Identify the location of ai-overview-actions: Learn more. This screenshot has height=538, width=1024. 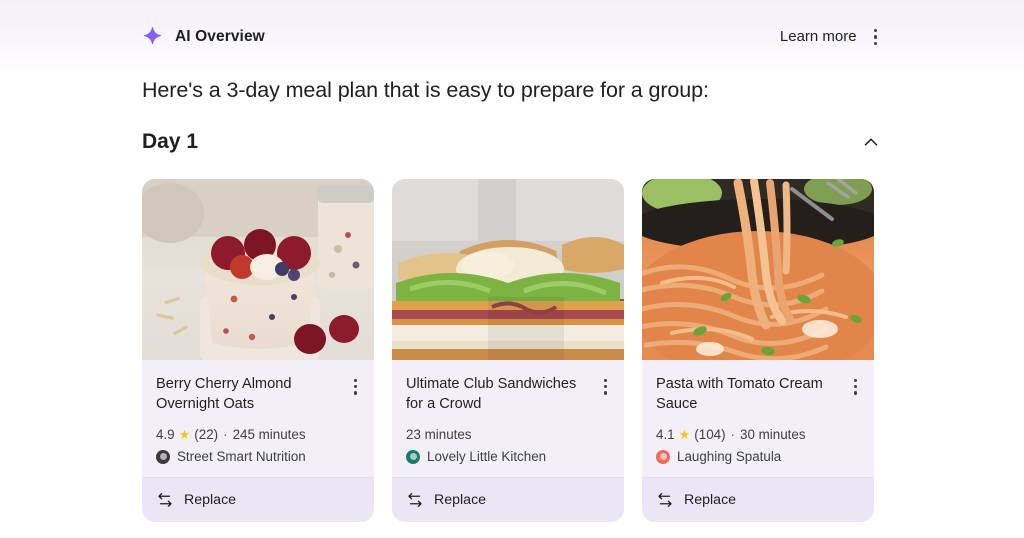
(831, 37).